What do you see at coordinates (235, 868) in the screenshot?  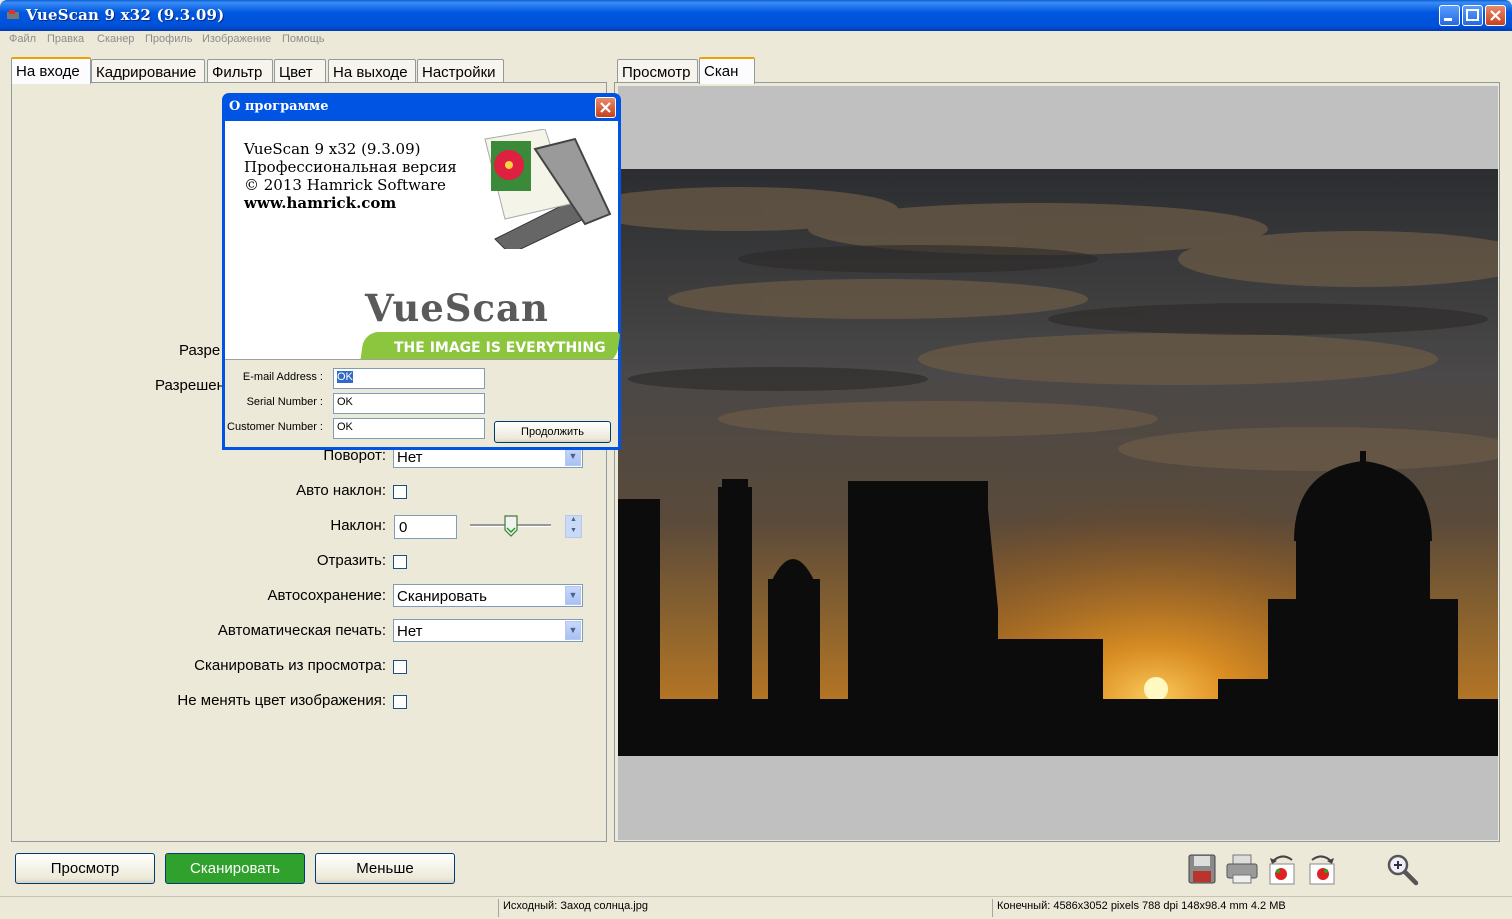 I see `scan-button: Сканировать` at bounding box center [235, 868].